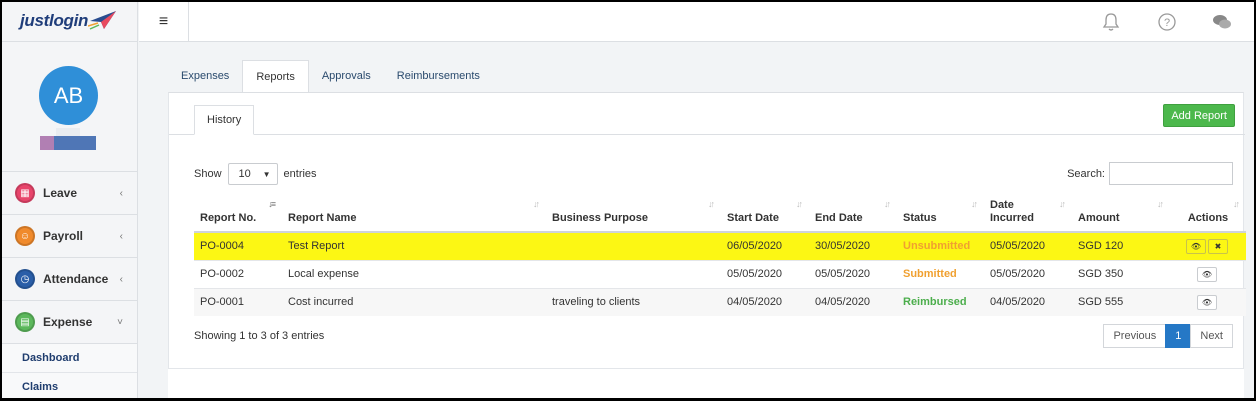  Describe the element at coordinates (205, 76) in the screenshot. I see `tab-expenses: Expenses` at that location.